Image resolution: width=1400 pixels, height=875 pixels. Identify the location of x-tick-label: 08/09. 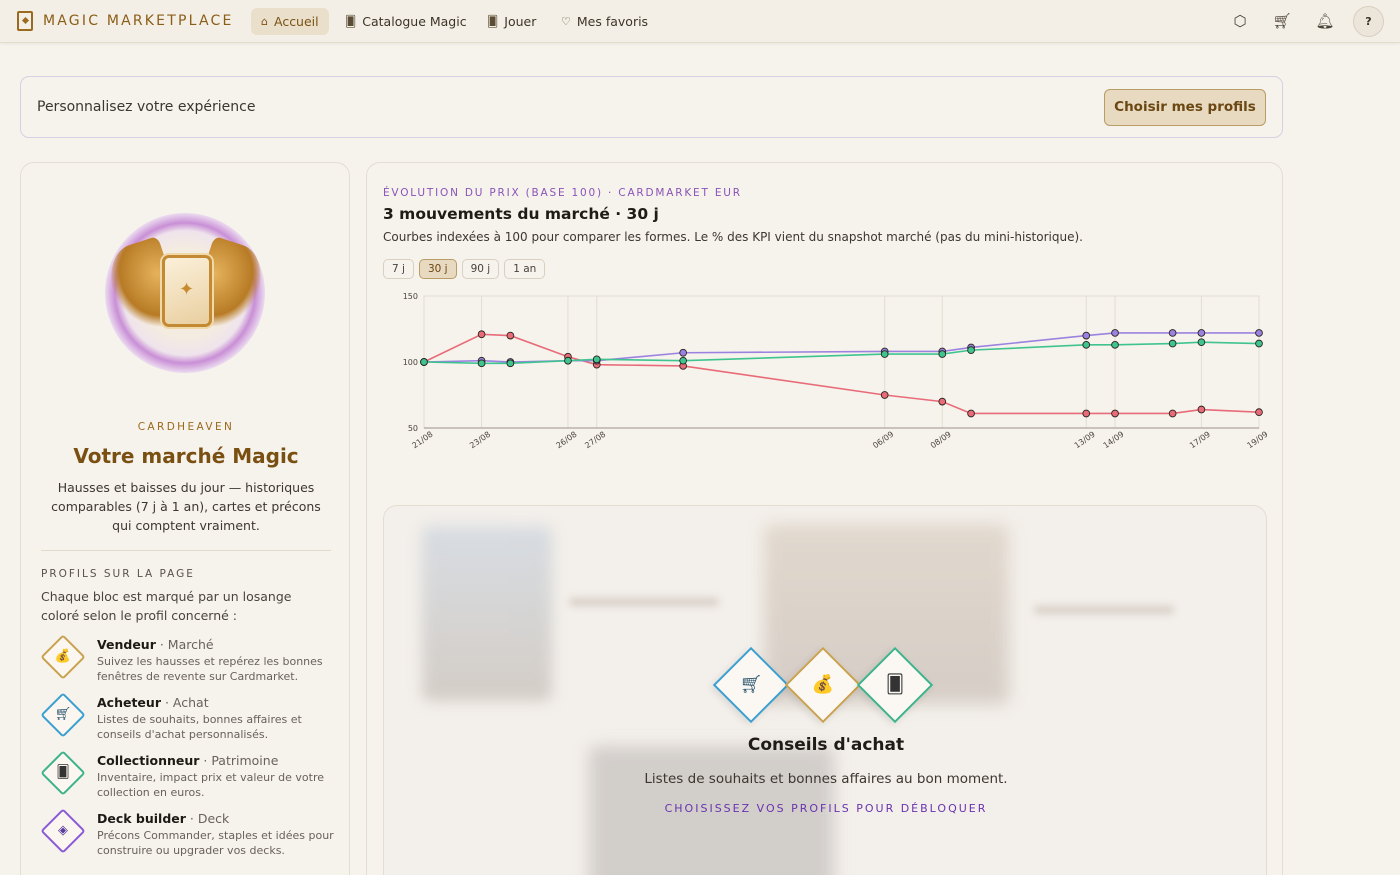
(941, 440).